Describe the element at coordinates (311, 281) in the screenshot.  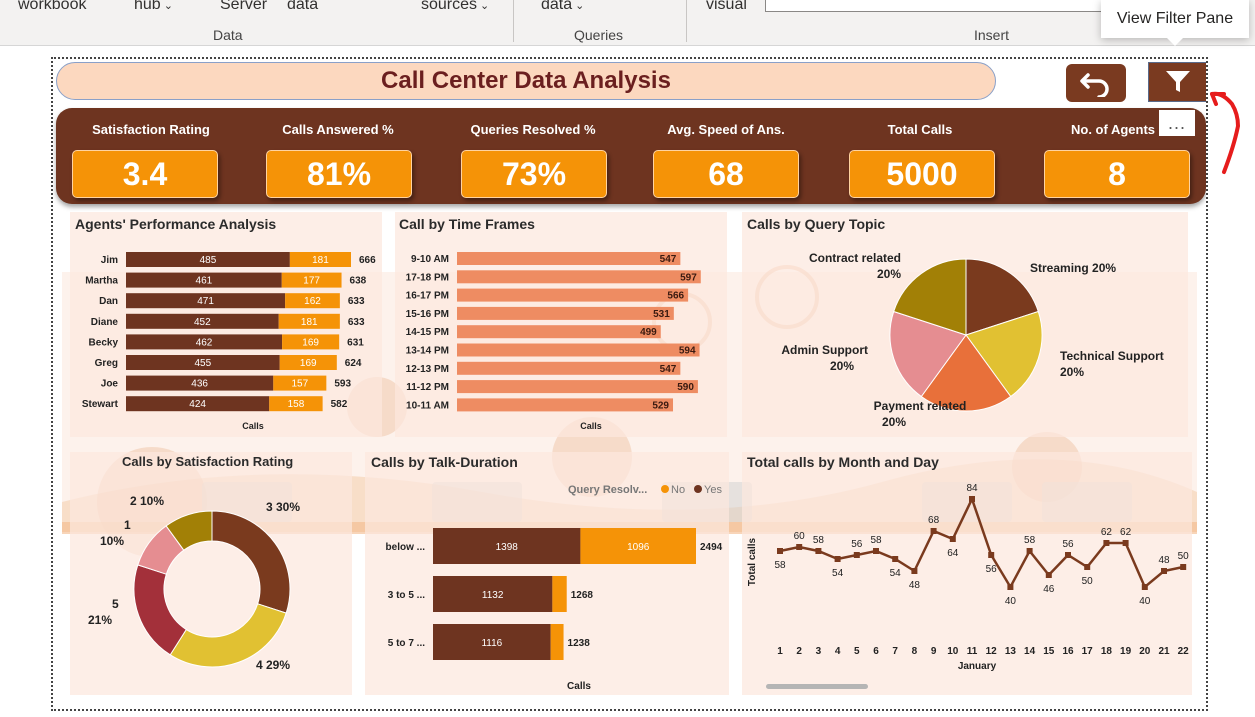
I see `bar-value-label: 177` at that location.